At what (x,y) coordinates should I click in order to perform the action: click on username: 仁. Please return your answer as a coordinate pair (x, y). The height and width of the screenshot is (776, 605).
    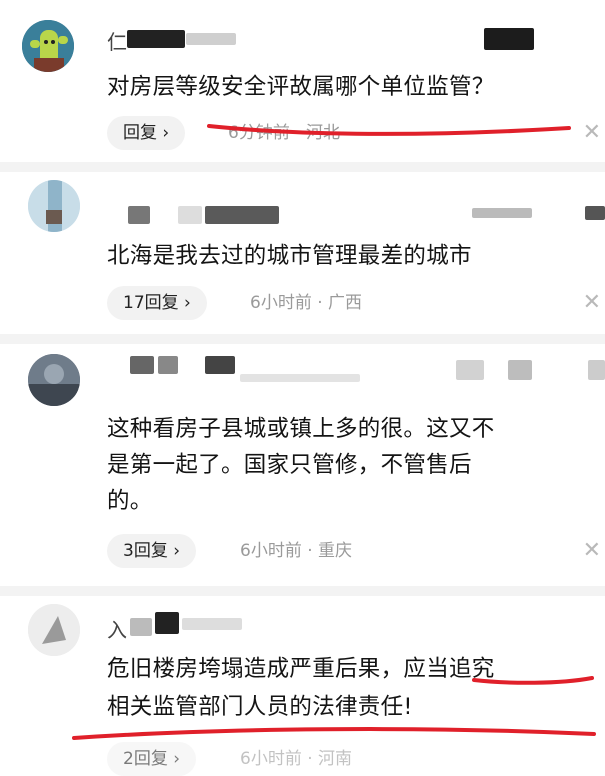
    Looking at the image, I should click on (117, 40).